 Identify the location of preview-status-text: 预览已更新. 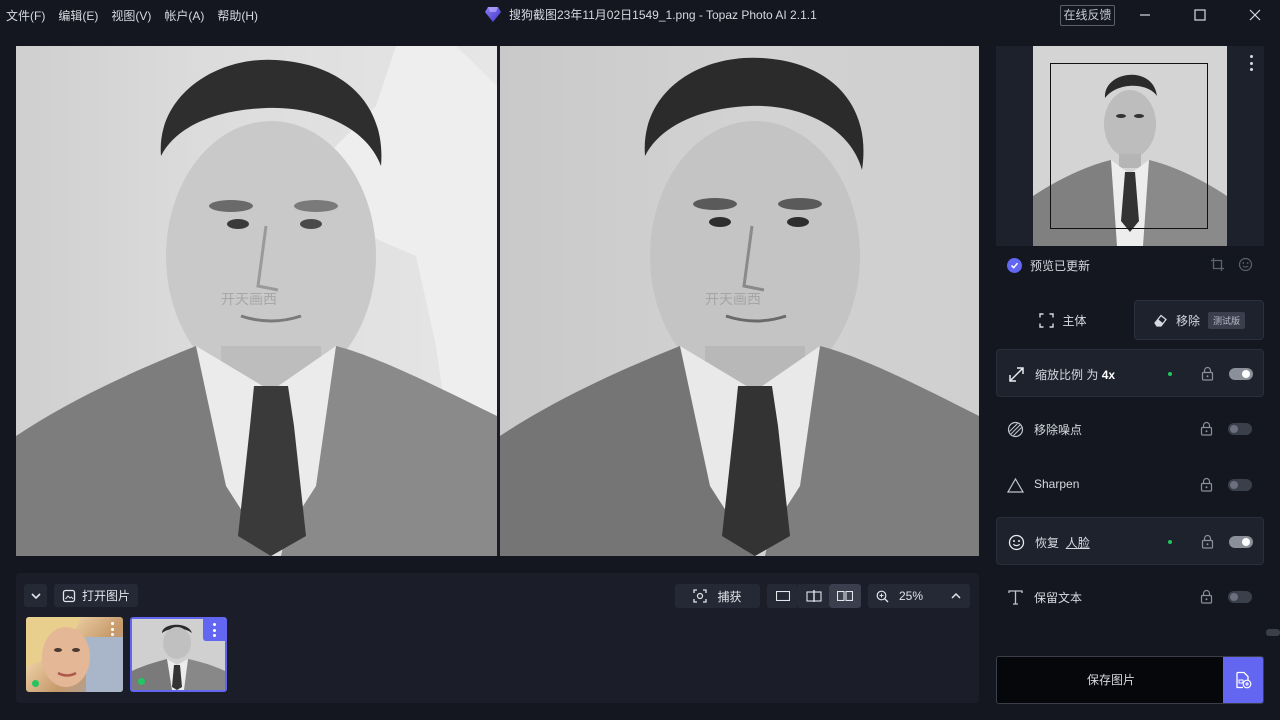
(1060, 265).